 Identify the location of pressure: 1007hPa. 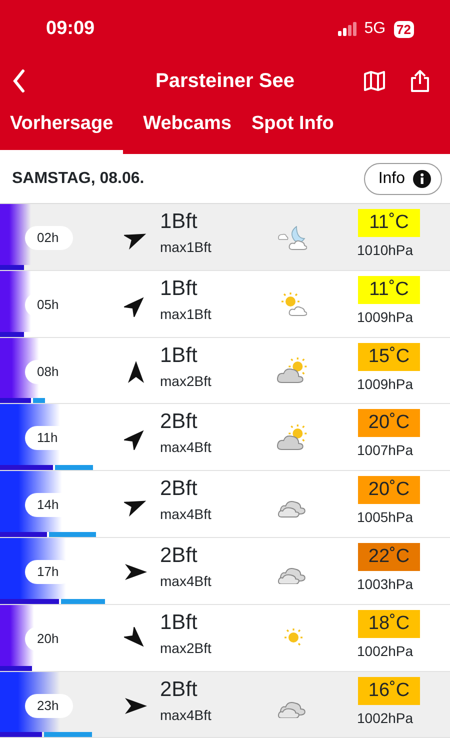
(385, 450).